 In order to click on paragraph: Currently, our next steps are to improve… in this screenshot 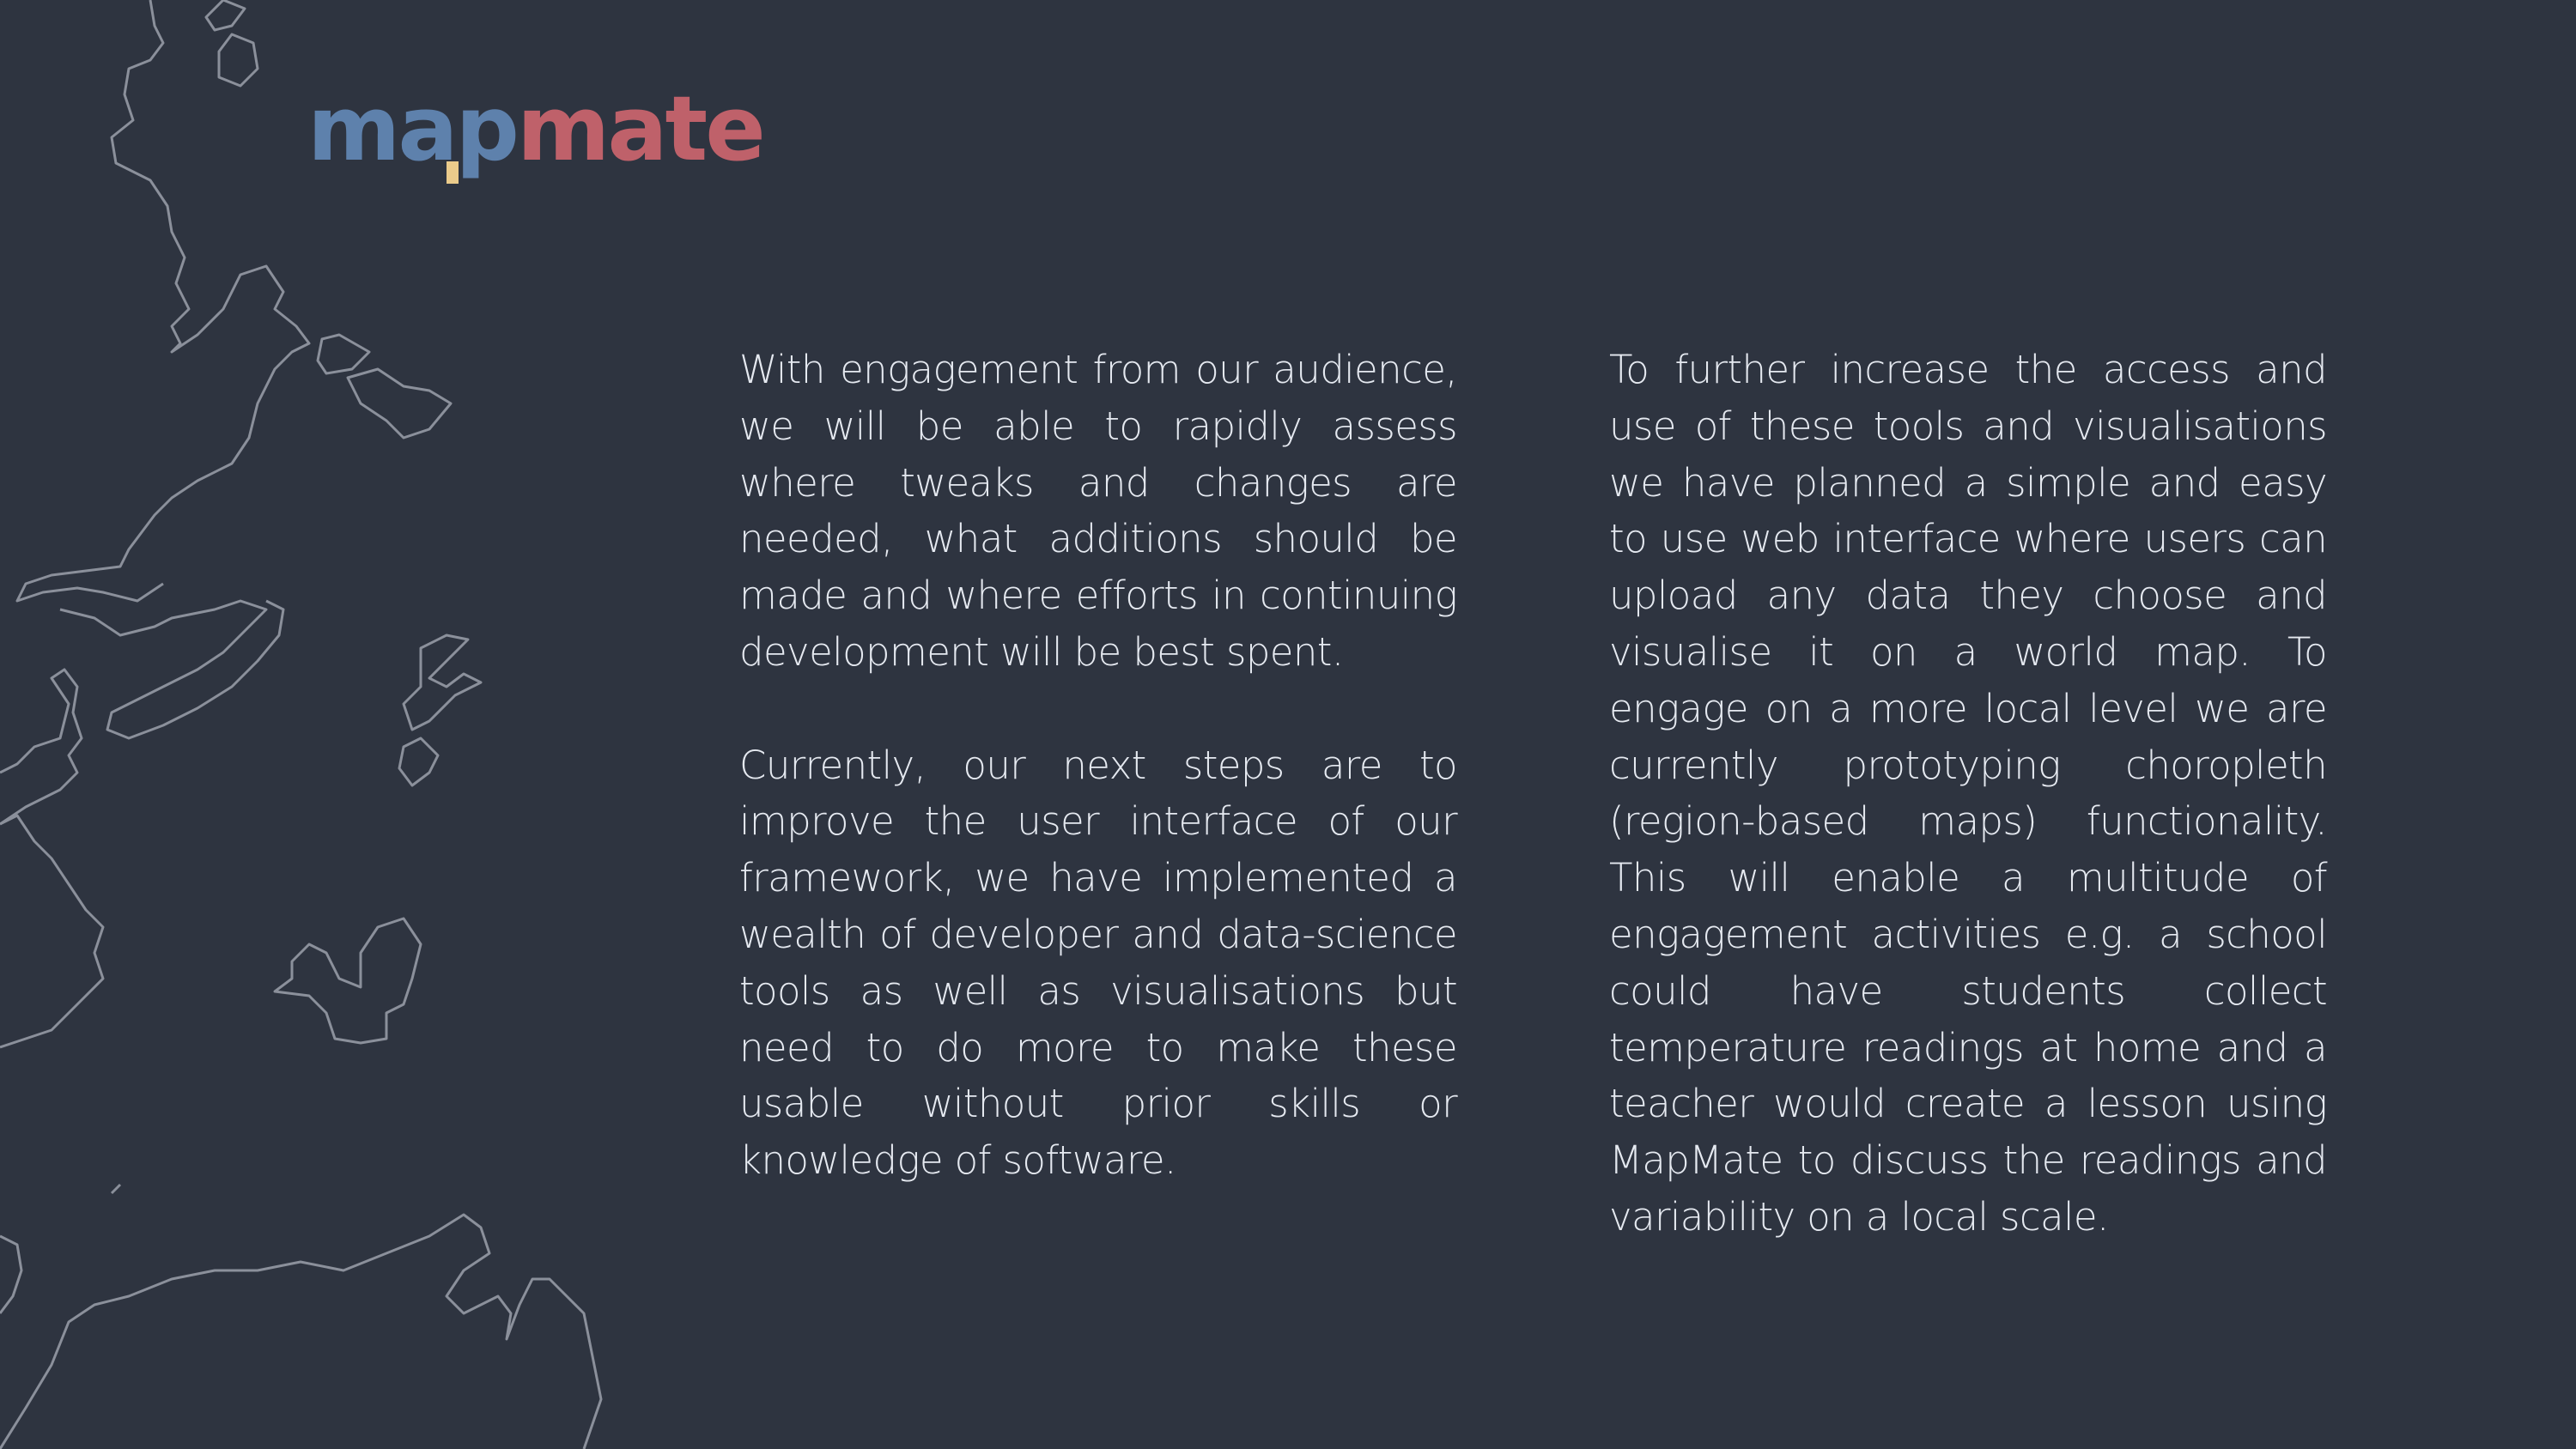, I will do `click(1098, 963)`.